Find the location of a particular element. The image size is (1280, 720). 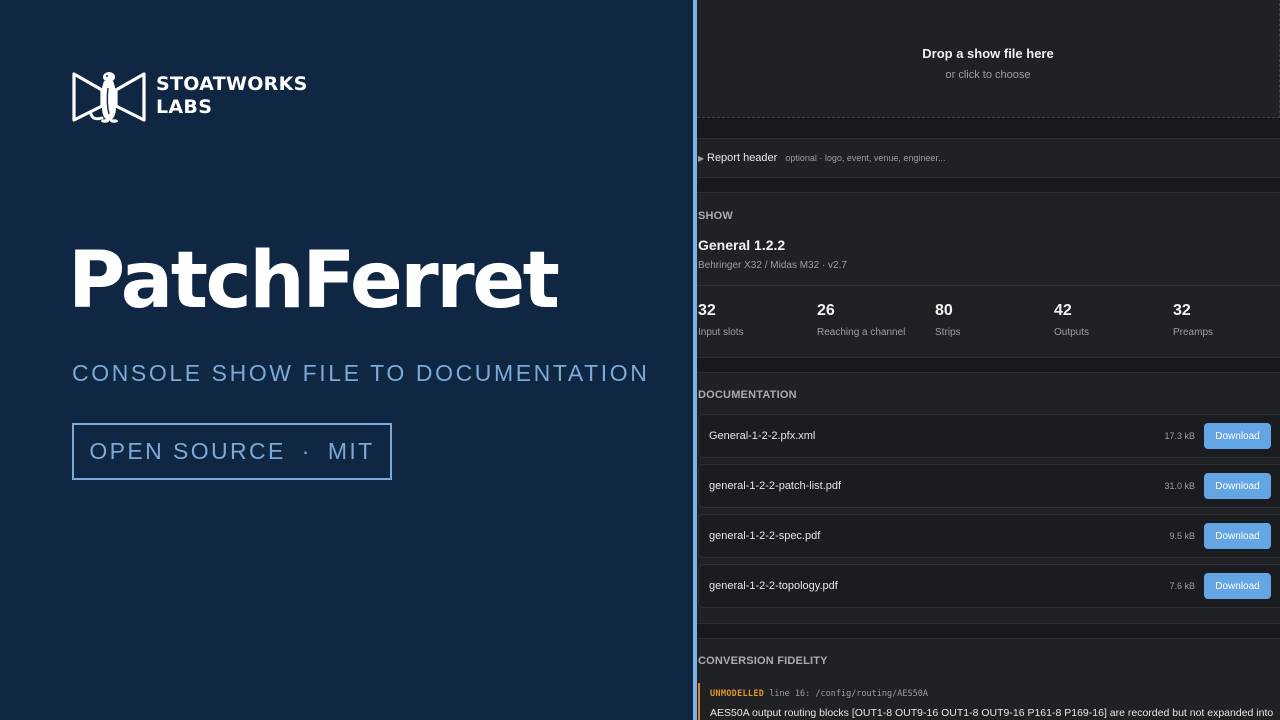

file-row: general-1-2-2-spec.pdf 9.5 kB Download is located at coordinates (989, 536).